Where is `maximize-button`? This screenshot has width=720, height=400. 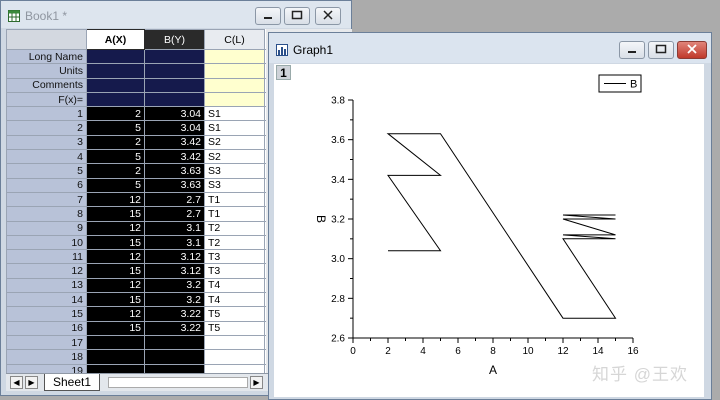
maximize-button is located at coordinates (297, 16).